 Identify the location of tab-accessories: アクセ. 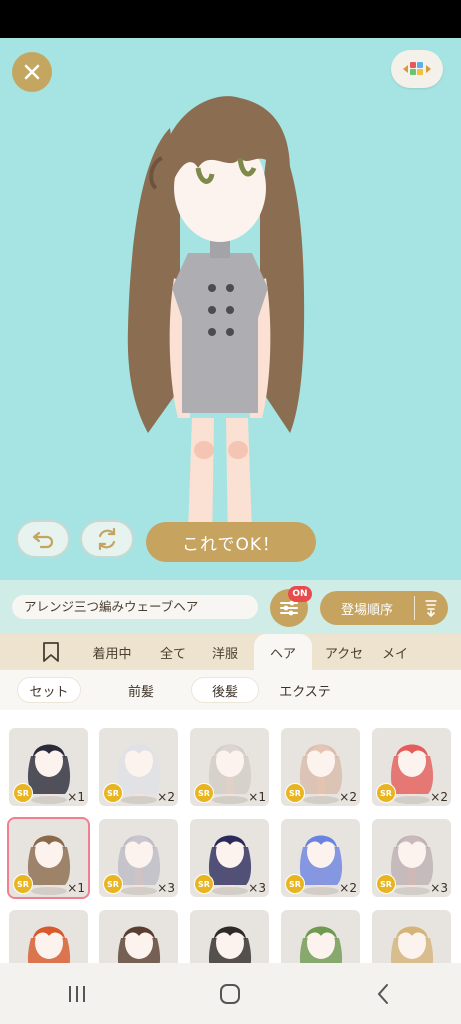
(344, 652).